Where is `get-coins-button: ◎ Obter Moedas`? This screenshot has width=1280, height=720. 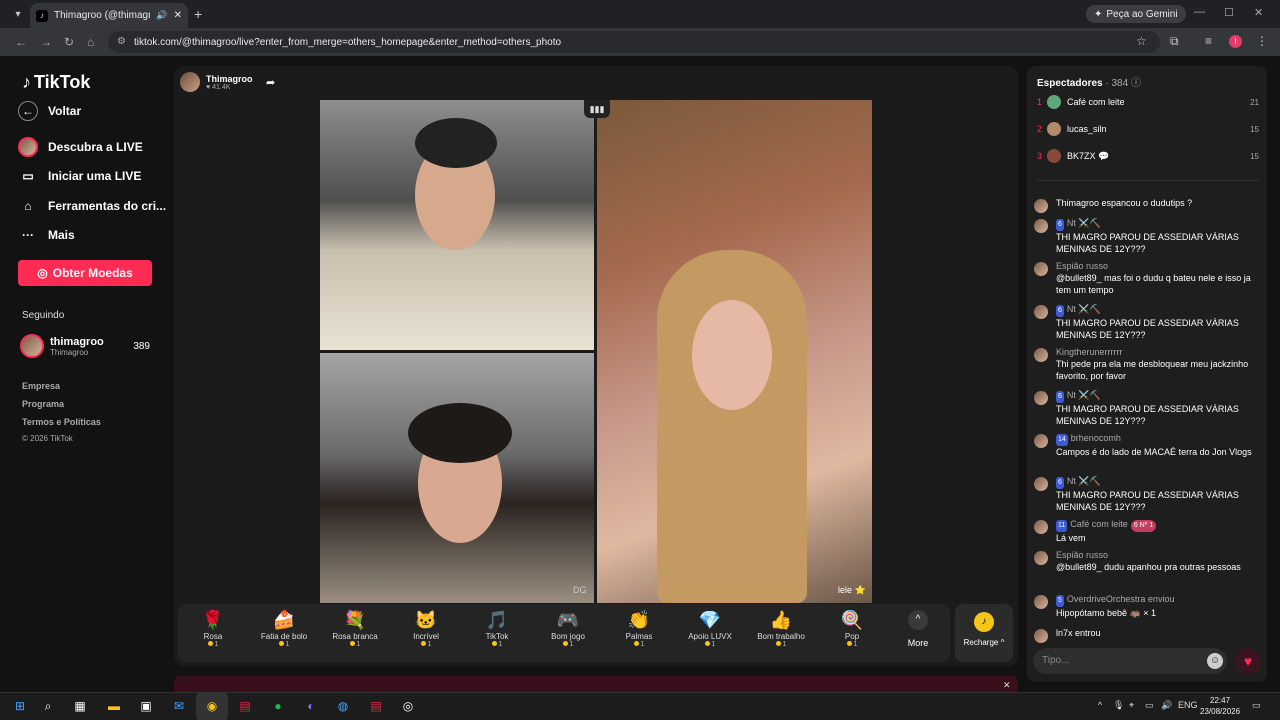
get-coins-button: ◎ Obter Moedas is located at coordinates (85, 273).